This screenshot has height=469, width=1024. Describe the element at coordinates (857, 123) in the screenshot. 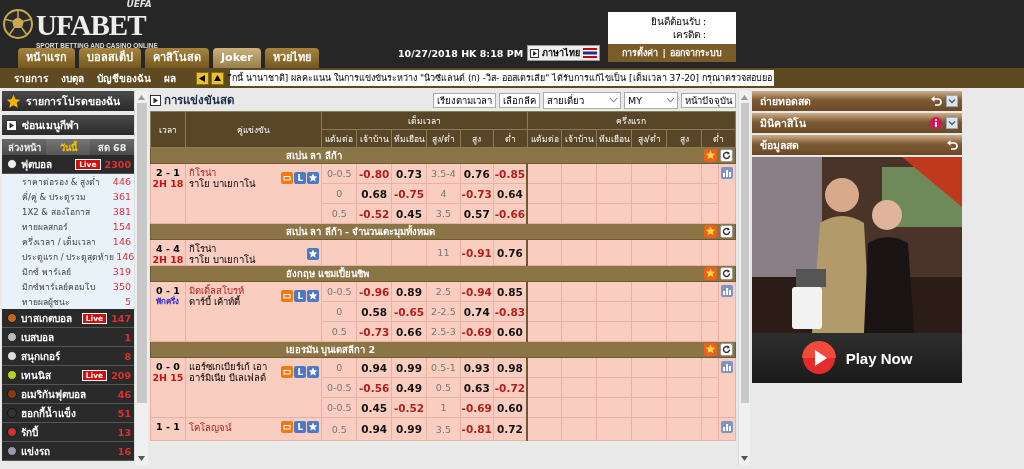

I see `panel-header: มินิคาสิโน` at that location.